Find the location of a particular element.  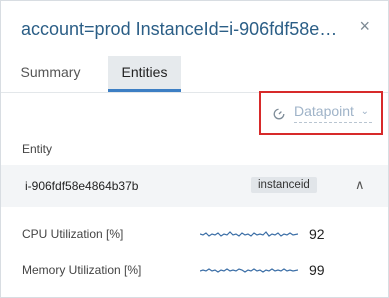

chevron-down-icon: ⌄ is located at coordinates (364, 111).